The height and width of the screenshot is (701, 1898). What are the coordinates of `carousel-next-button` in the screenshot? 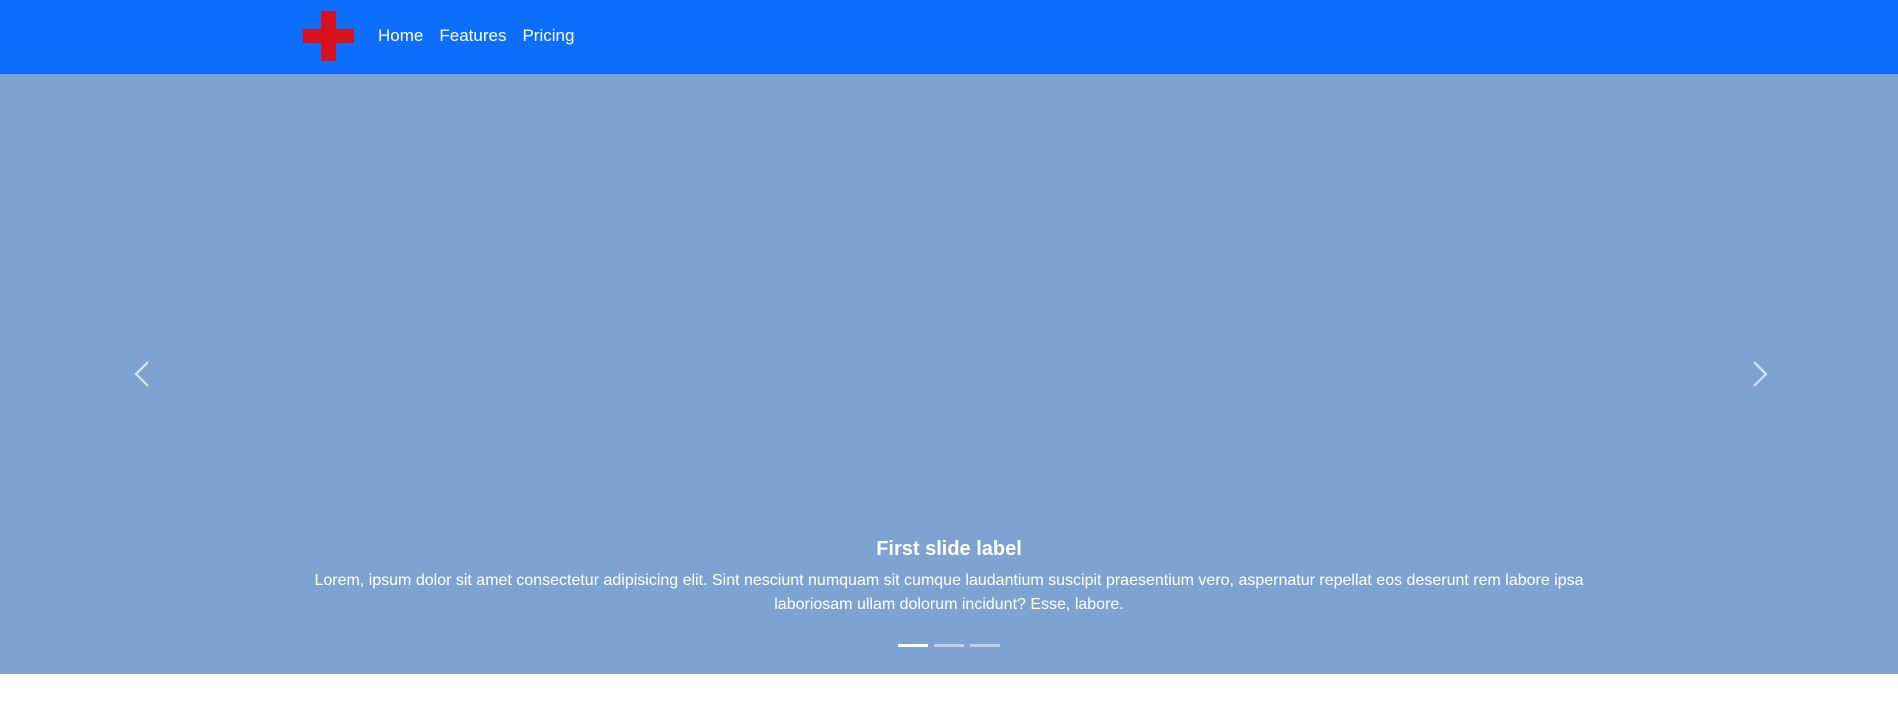 It's located at (1760, 374).